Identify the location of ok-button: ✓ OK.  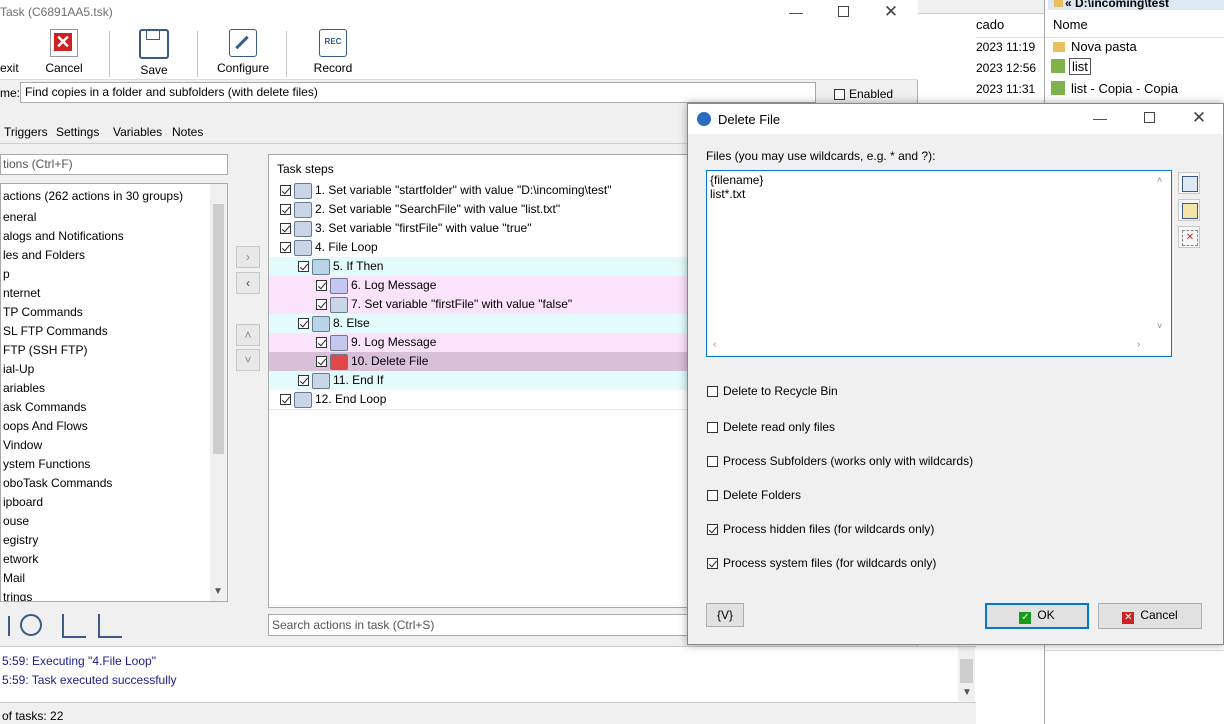
(1037, 616).